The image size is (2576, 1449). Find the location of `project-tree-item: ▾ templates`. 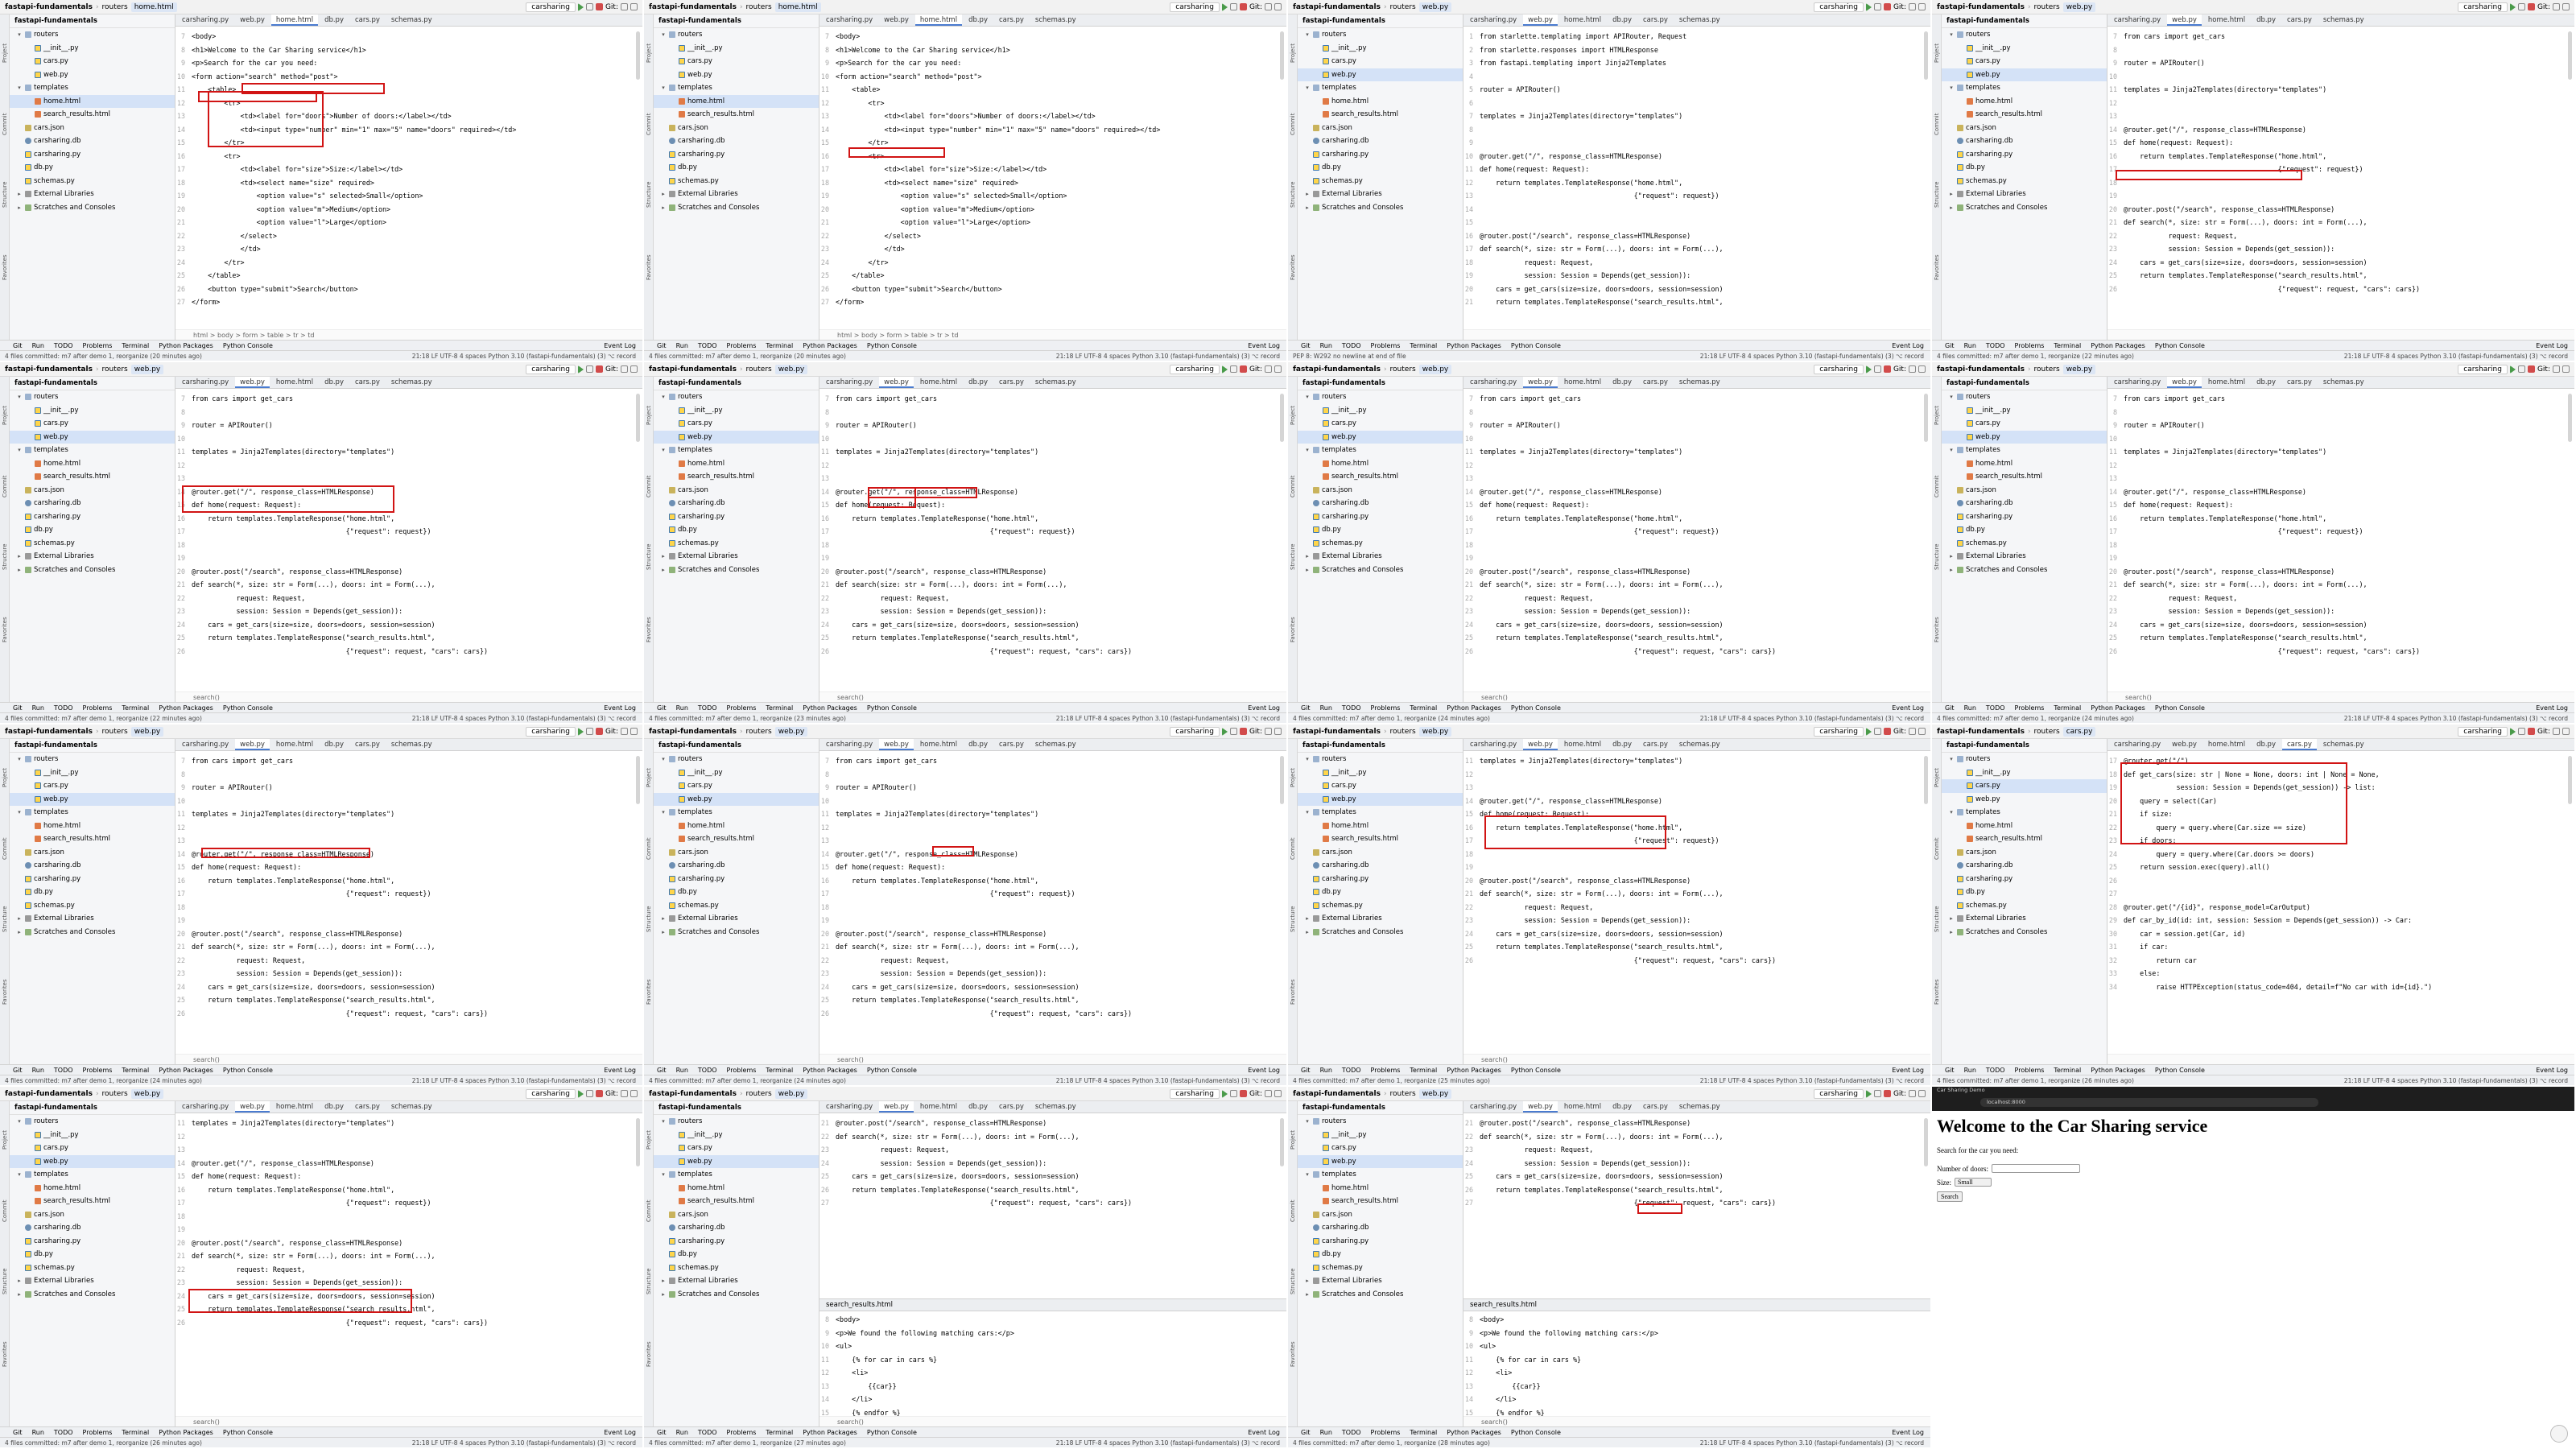

project-tree-item: ▾ templates is located at coordinates (2024, 88).